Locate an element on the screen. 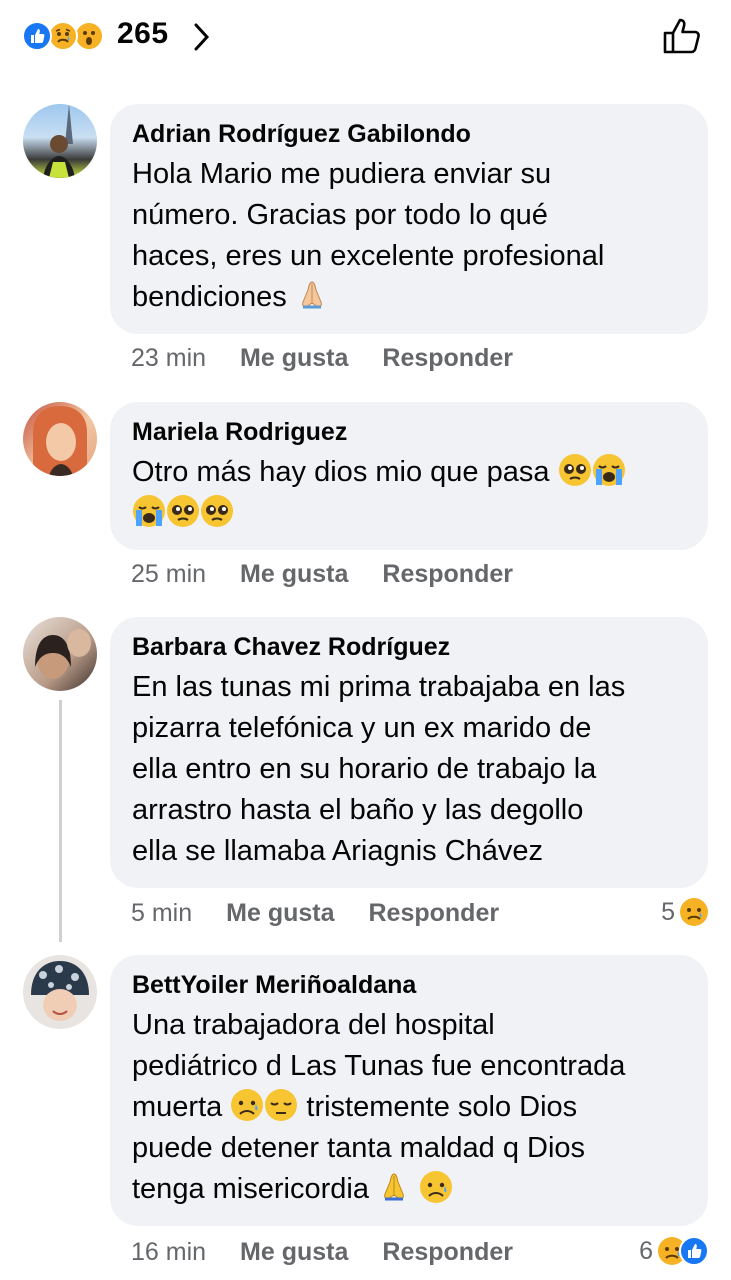 The image size is (731, 1280). comment-actions: 25 min Me gusta Responder is located at coordinates (339, 574).